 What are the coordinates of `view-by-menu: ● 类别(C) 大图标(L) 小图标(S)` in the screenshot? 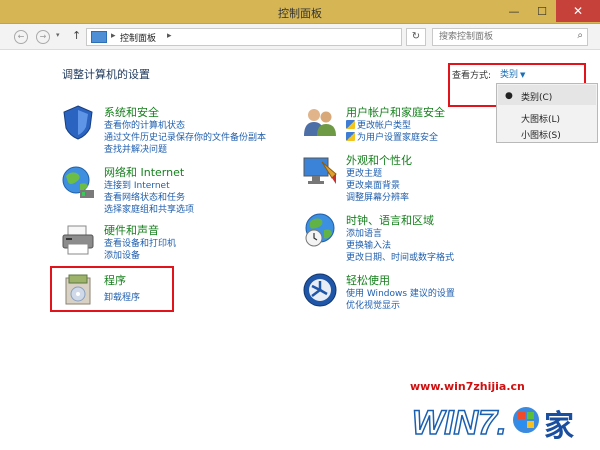 It's located at (547, 113).